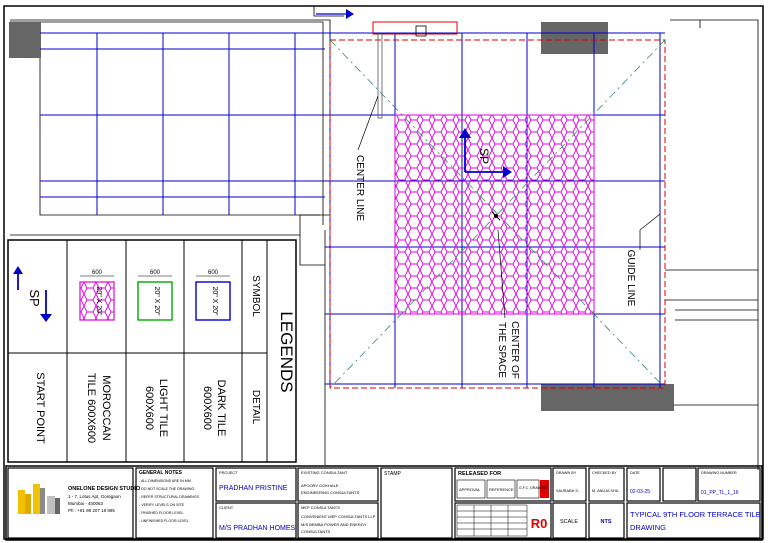  Describe the element at coordinates (605, 491) in the screenshot. I see `checked-by-value: M. ANUJA SHIL` at that location.